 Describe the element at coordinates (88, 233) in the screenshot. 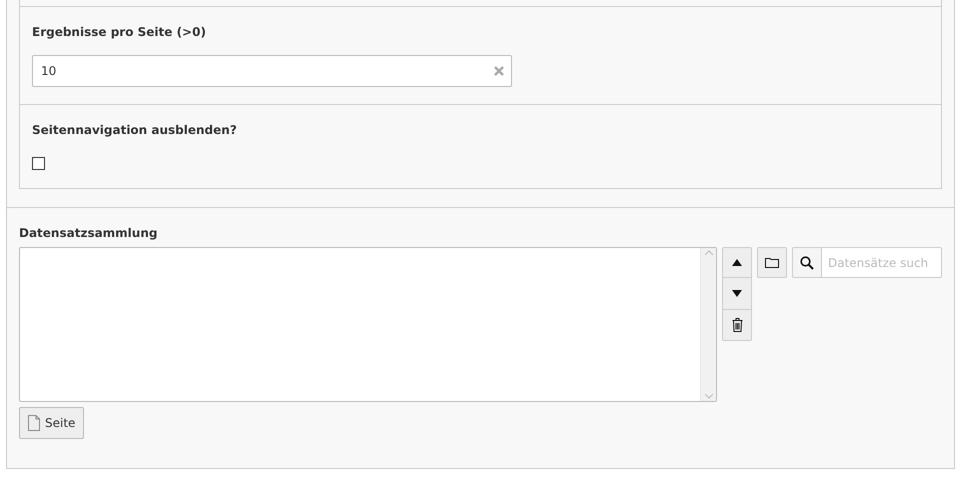

I see `field-label: Datensatzsammlung` at that location.